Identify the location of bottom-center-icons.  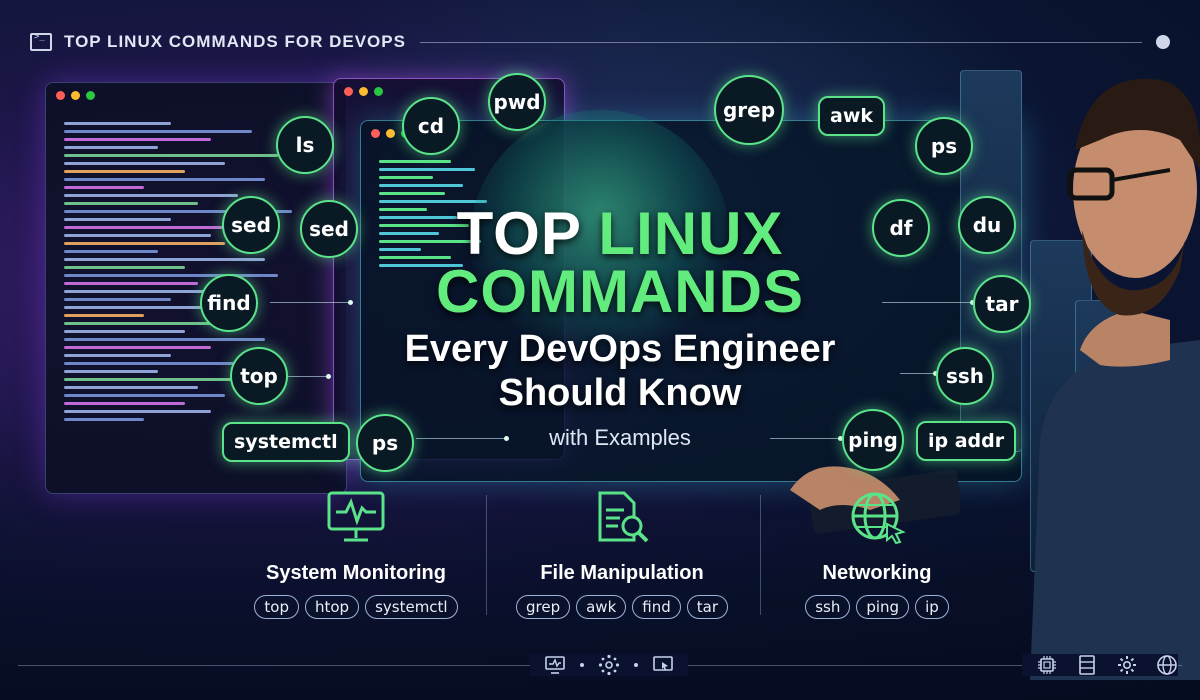
(609, 665).